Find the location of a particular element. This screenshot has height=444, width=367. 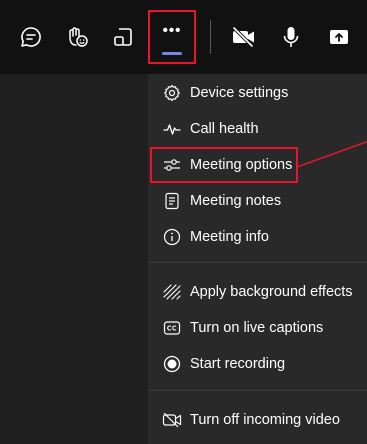

annotation-highlight-box is located at coordinates (224, 165).